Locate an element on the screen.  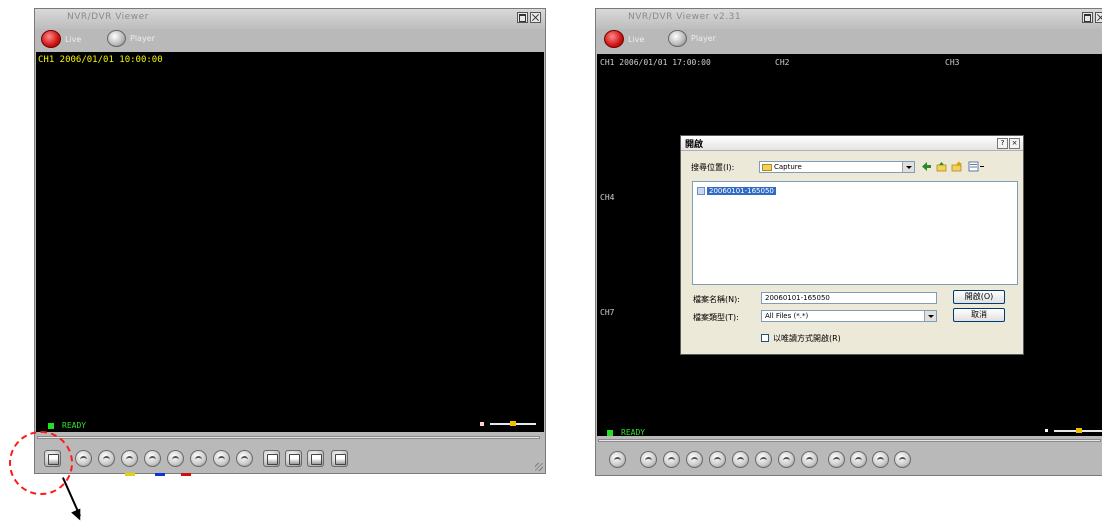
list-item: 20060101-165050 is located at coordinates (736, 191).